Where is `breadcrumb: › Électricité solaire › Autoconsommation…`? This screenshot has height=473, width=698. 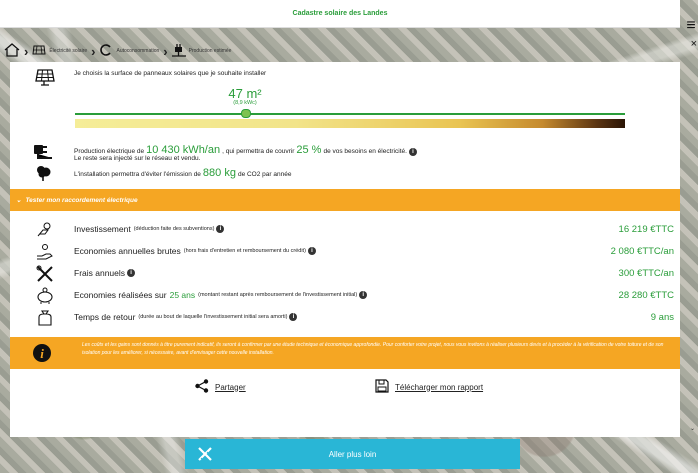
breadcrumb: › Électricité solaire › Autoconsommation… is located at coordinates (117, 51).